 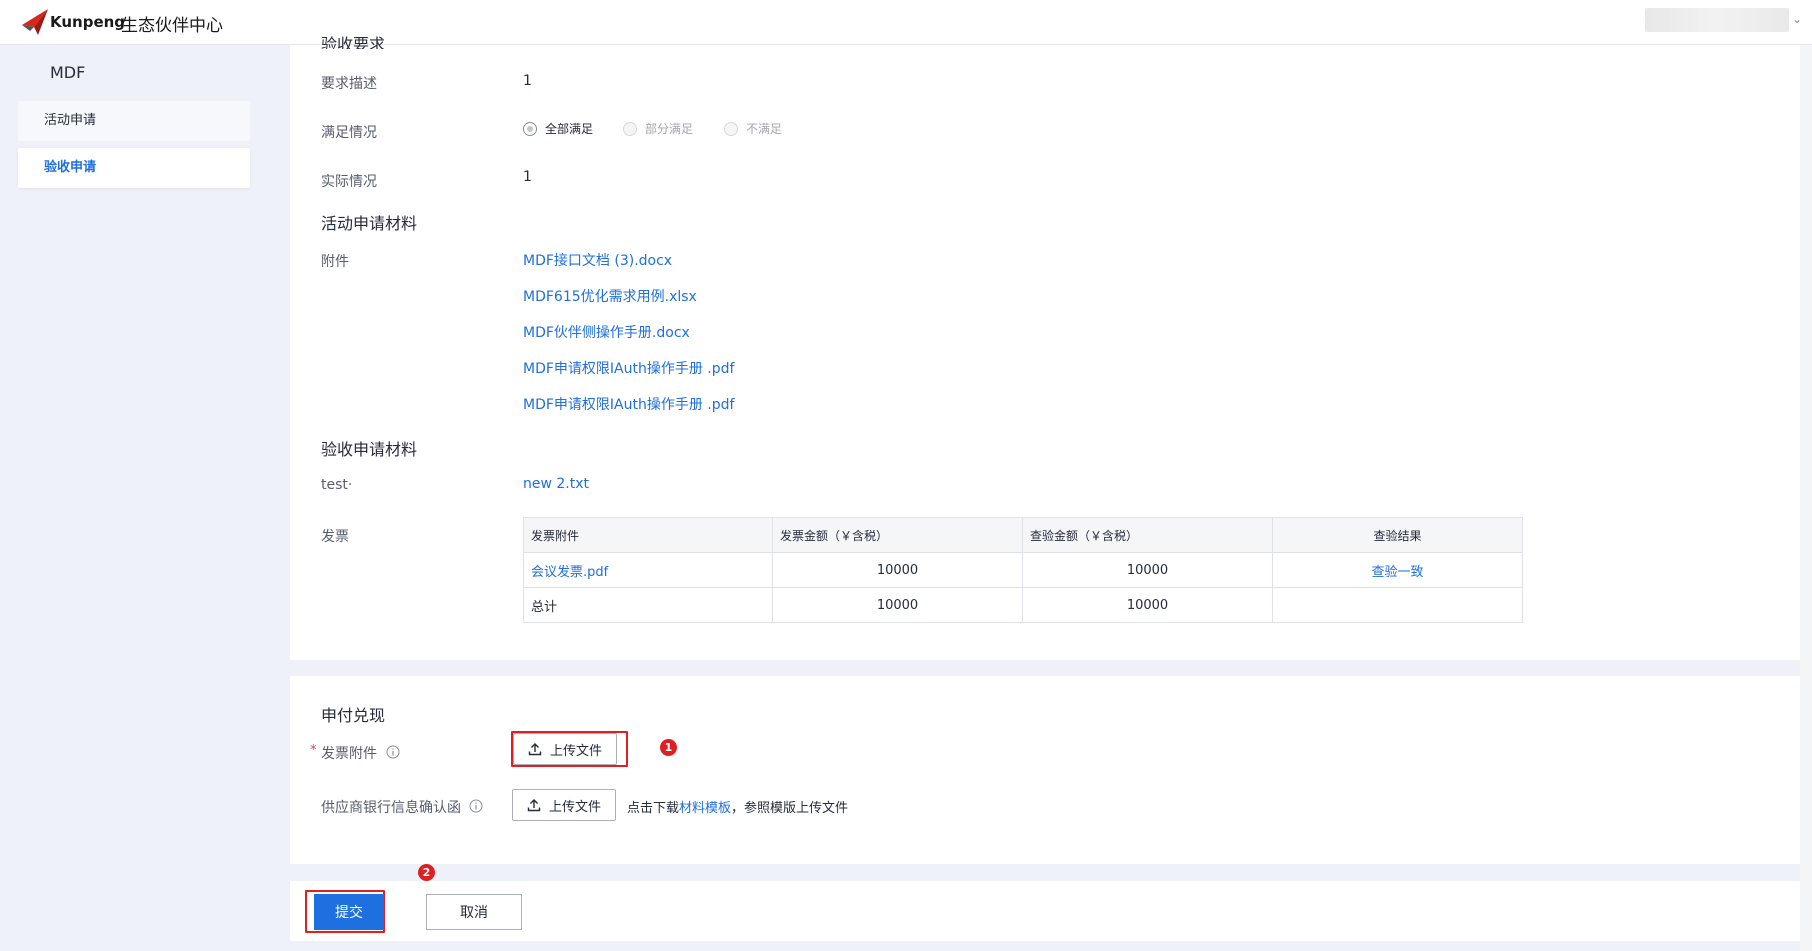 What do you see at coordinates (1147, 570) in the screenshot?
I see `checked-amount-cell: 10000` at bounding box center [1147, 570].